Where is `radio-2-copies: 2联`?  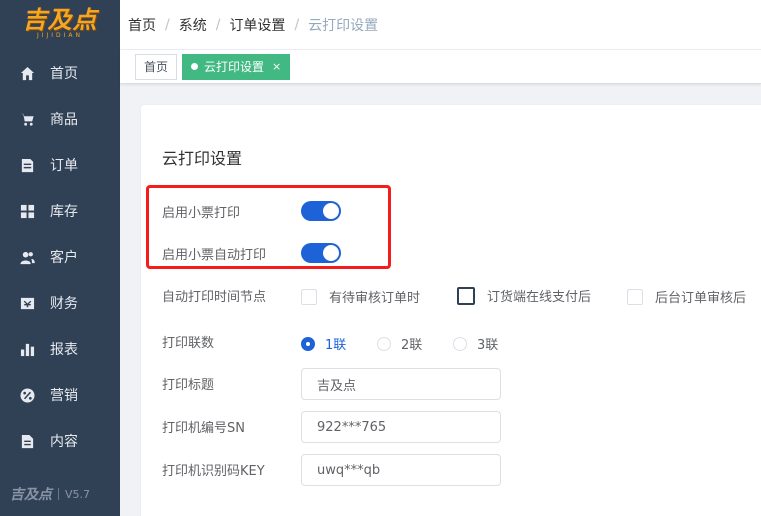 radio-2-copies: 2联 is located at coordinates (399, 343).